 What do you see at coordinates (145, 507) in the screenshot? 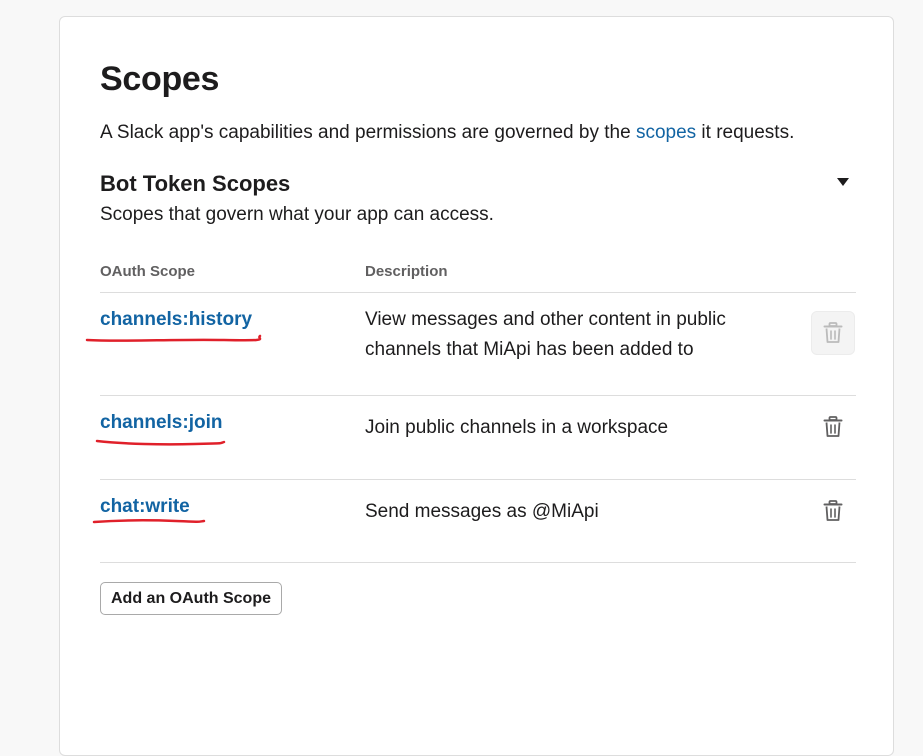
I see `scope-name-chat-write: chat:write` at bounding box center [145, 507].